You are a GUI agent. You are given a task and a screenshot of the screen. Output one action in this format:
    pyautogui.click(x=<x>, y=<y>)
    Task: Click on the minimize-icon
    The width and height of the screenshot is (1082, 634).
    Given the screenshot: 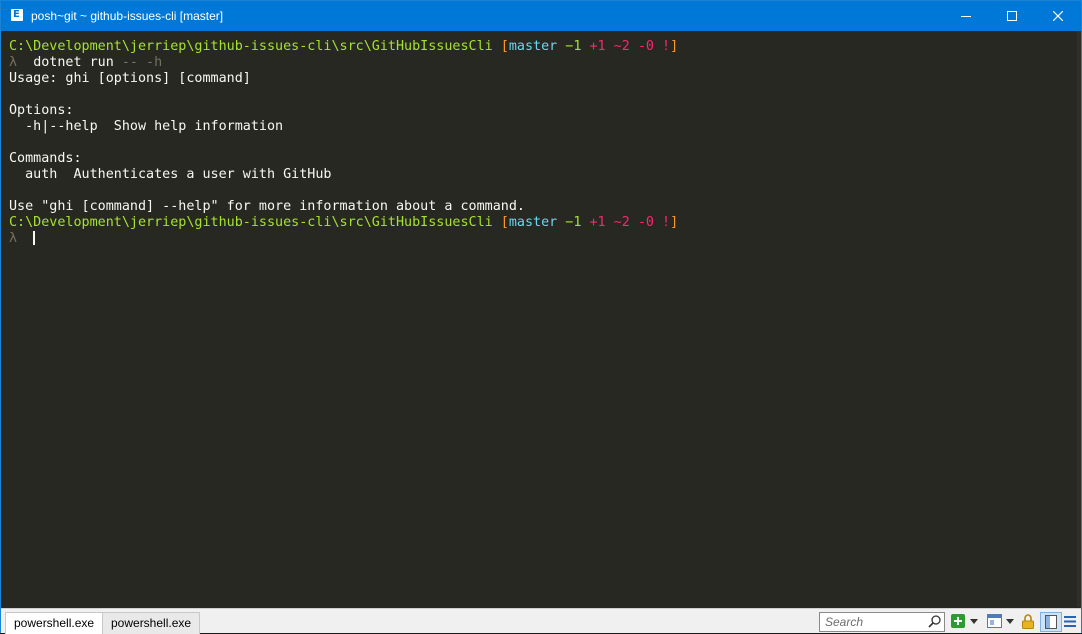 What is the action you would take?
    pyautogui.click(x=966, y=16)
    